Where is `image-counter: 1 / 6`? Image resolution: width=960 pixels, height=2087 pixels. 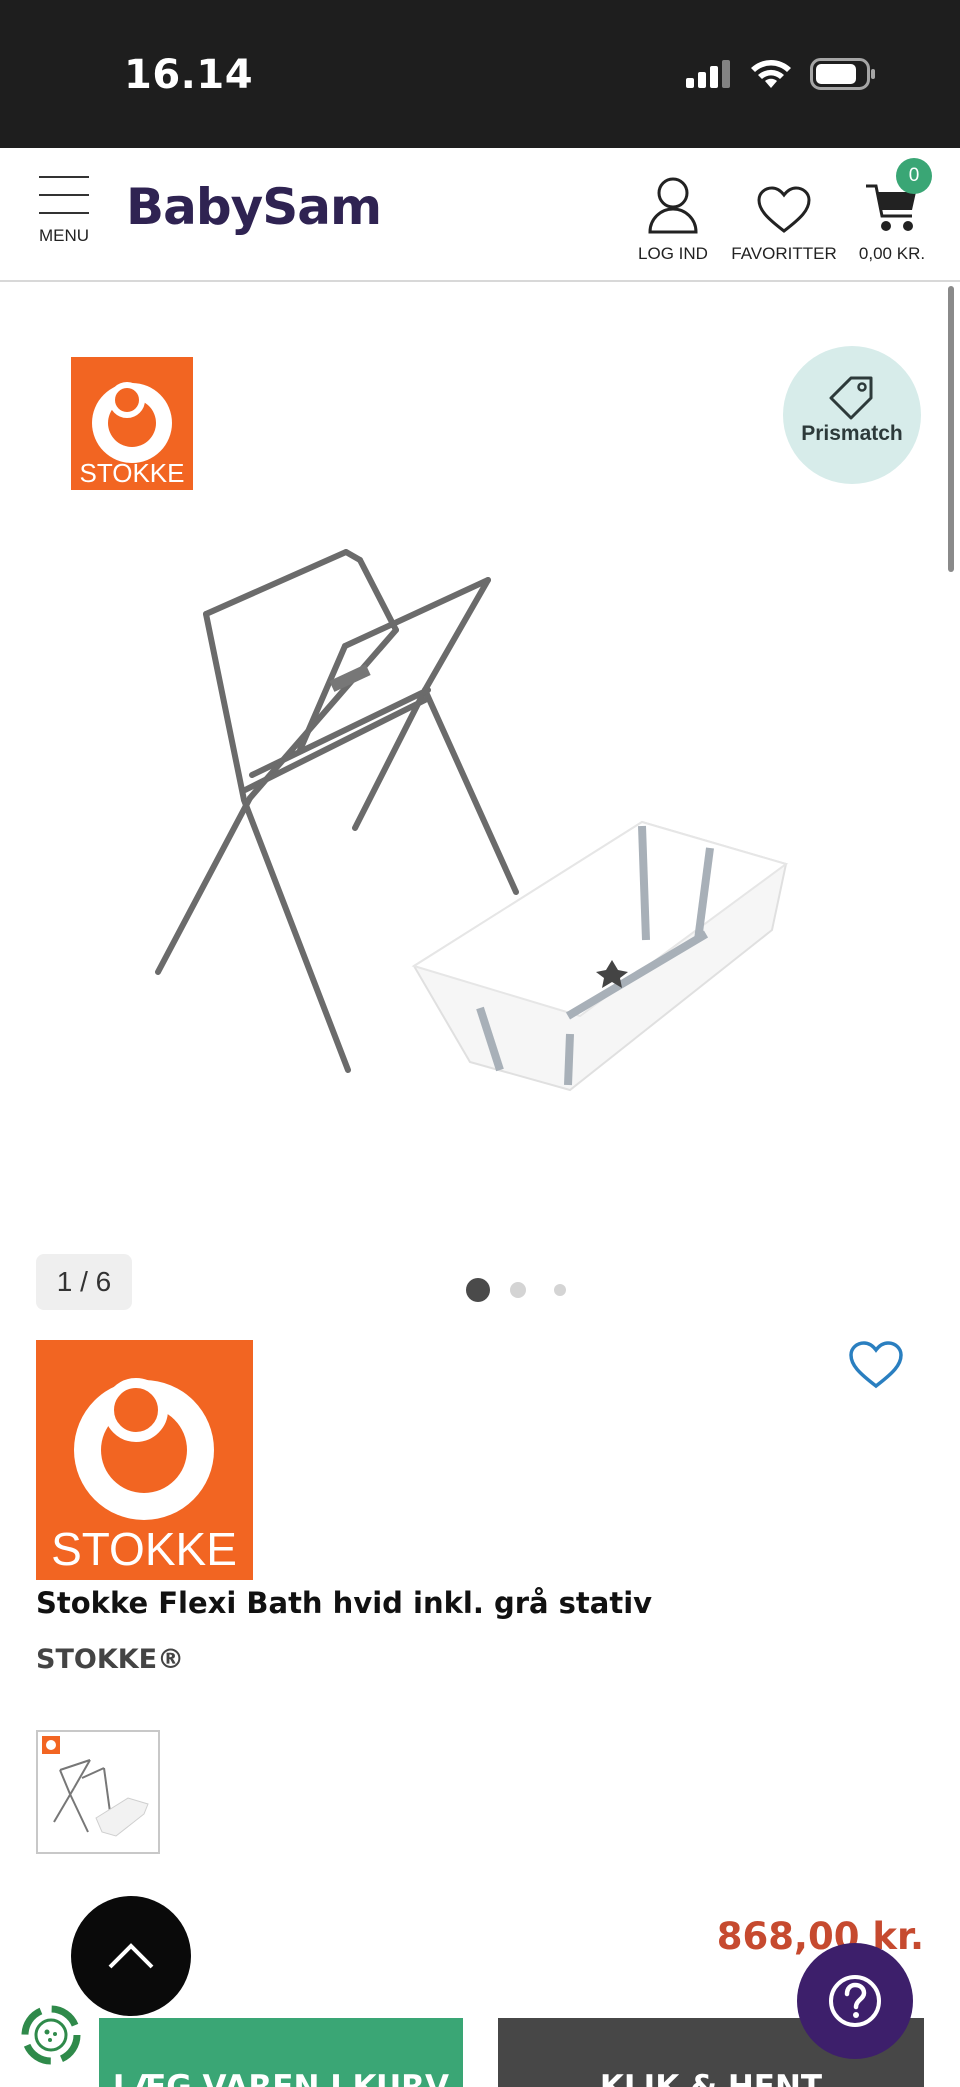
image-counter: 1 / 6 is located at coordinates (84, 1282).